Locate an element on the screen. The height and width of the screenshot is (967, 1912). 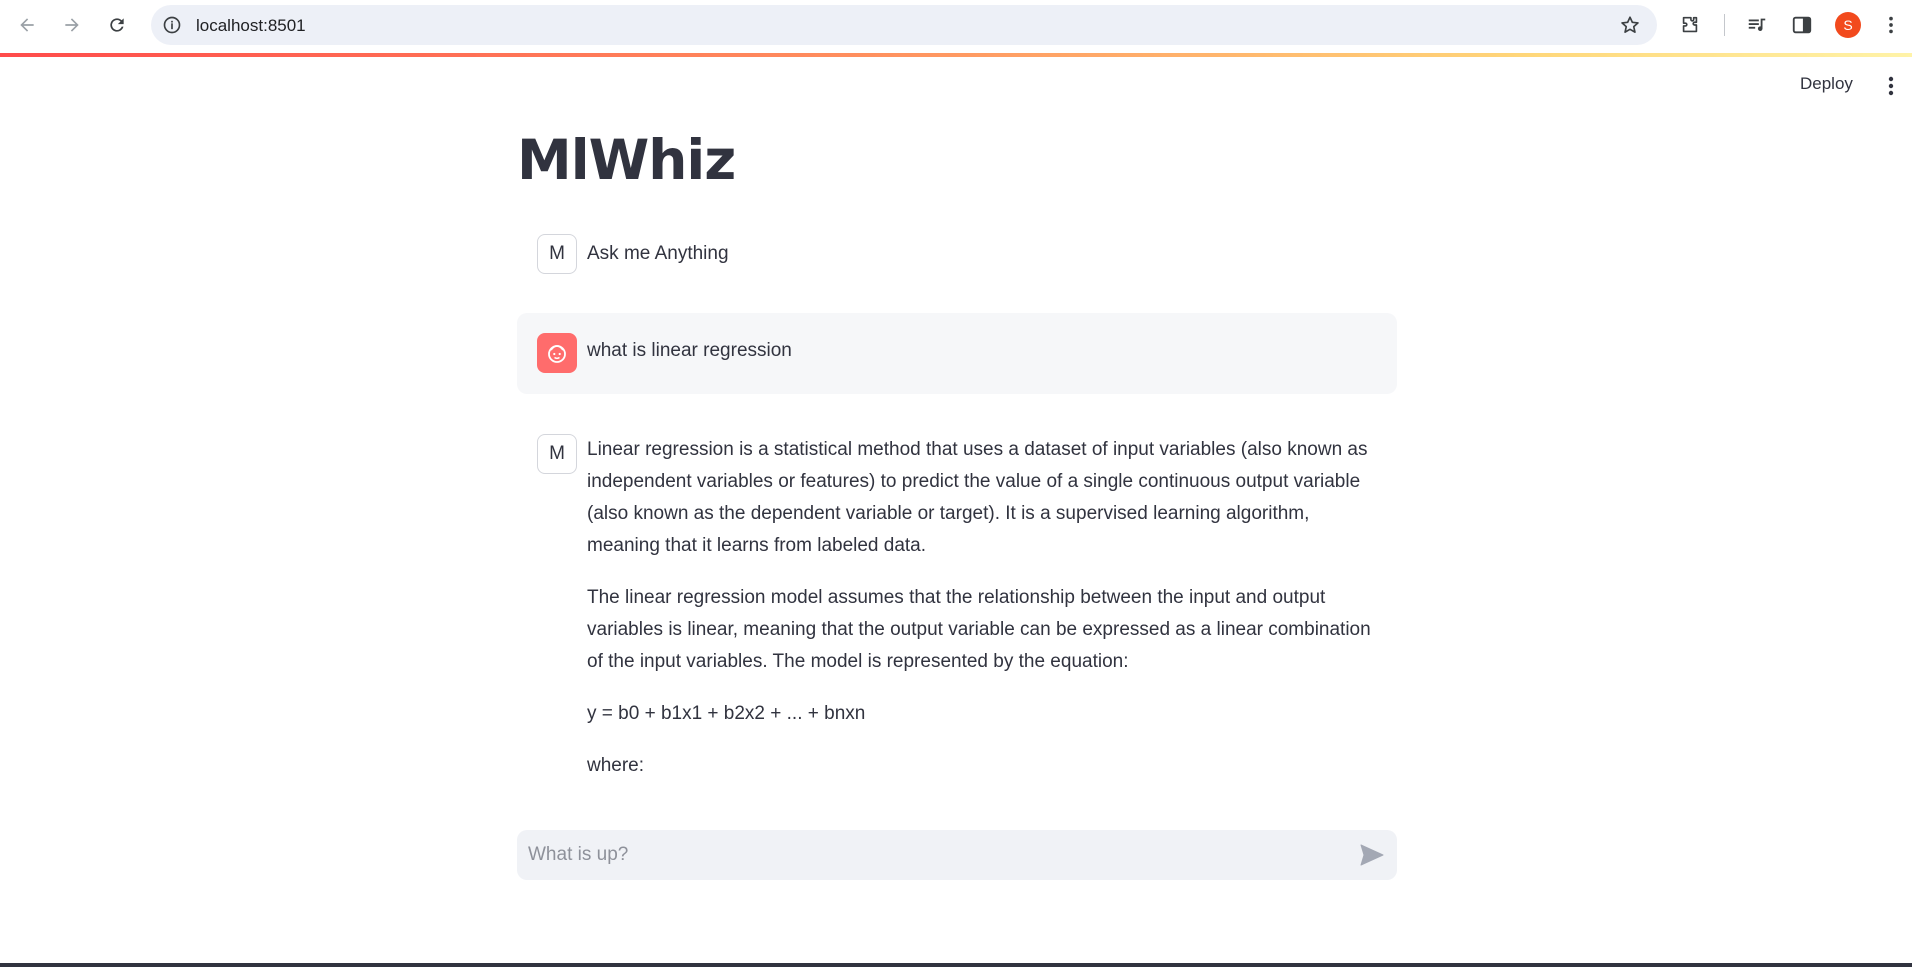
message-content: what is linear regression is located at coordinates (982, 361).